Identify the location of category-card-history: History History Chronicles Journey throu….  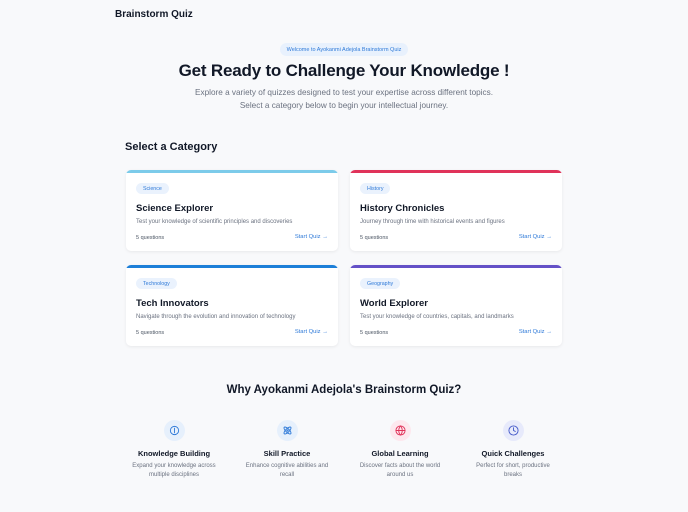
(456, 210).